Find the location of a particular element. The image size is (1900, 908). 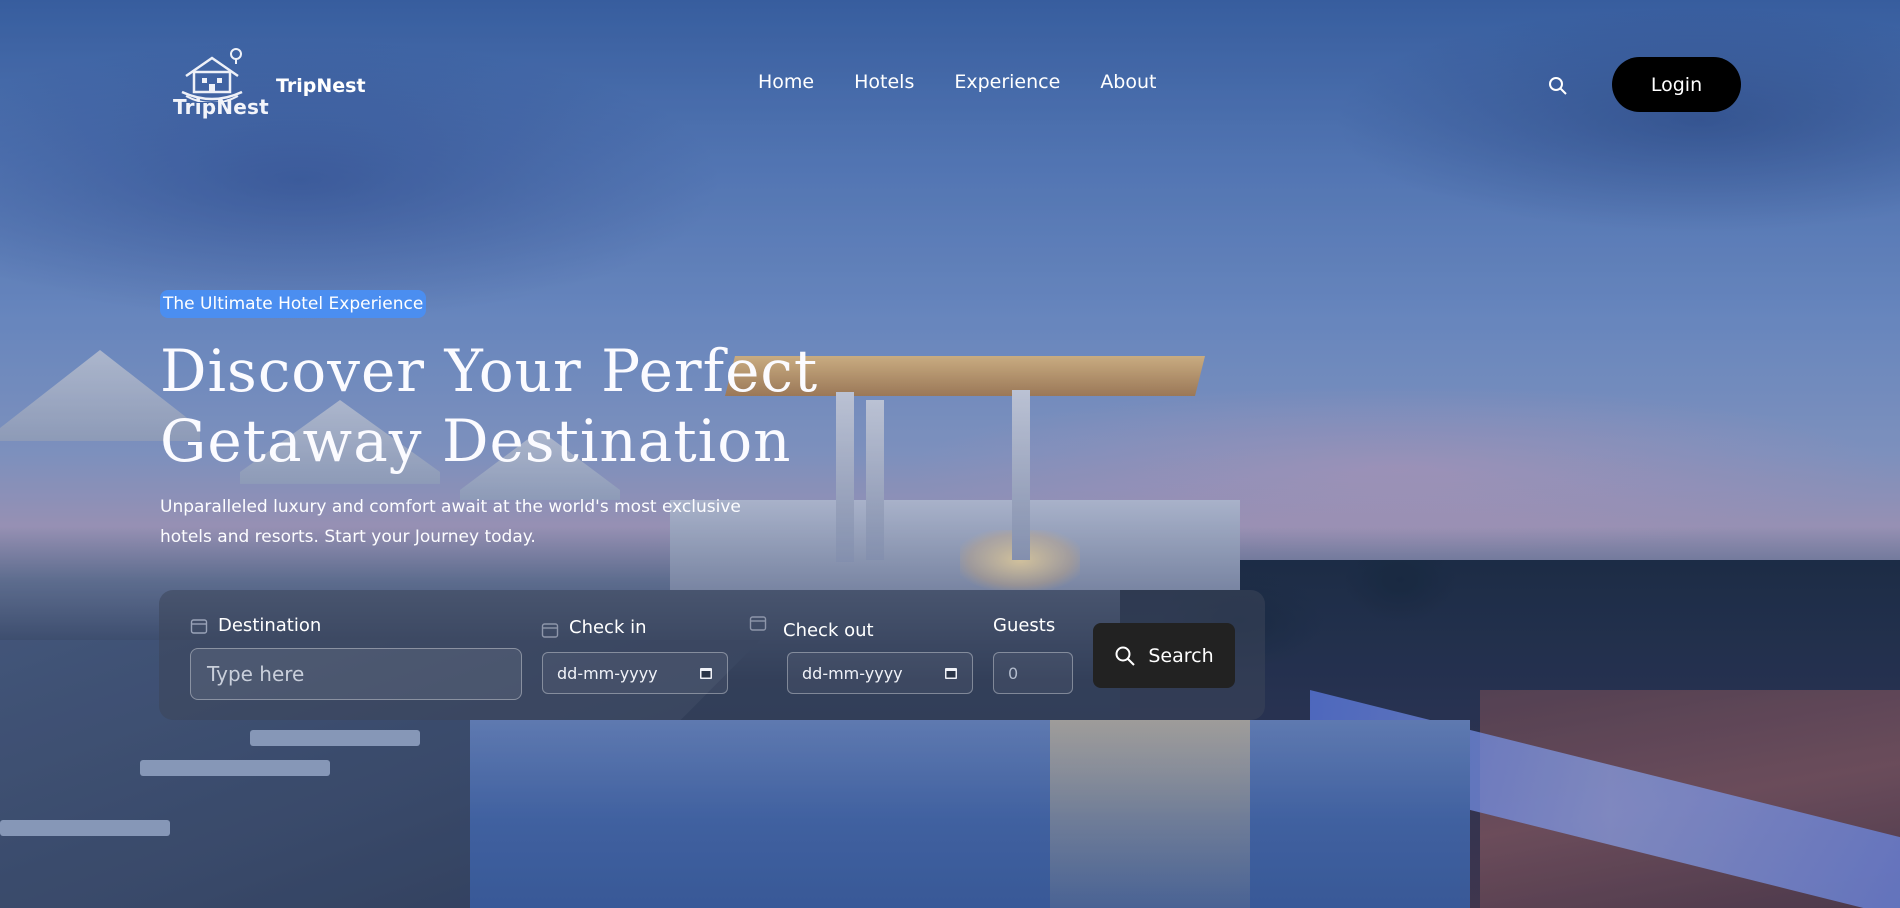

guests-value: 0 is located at coordinates (1013, 673).